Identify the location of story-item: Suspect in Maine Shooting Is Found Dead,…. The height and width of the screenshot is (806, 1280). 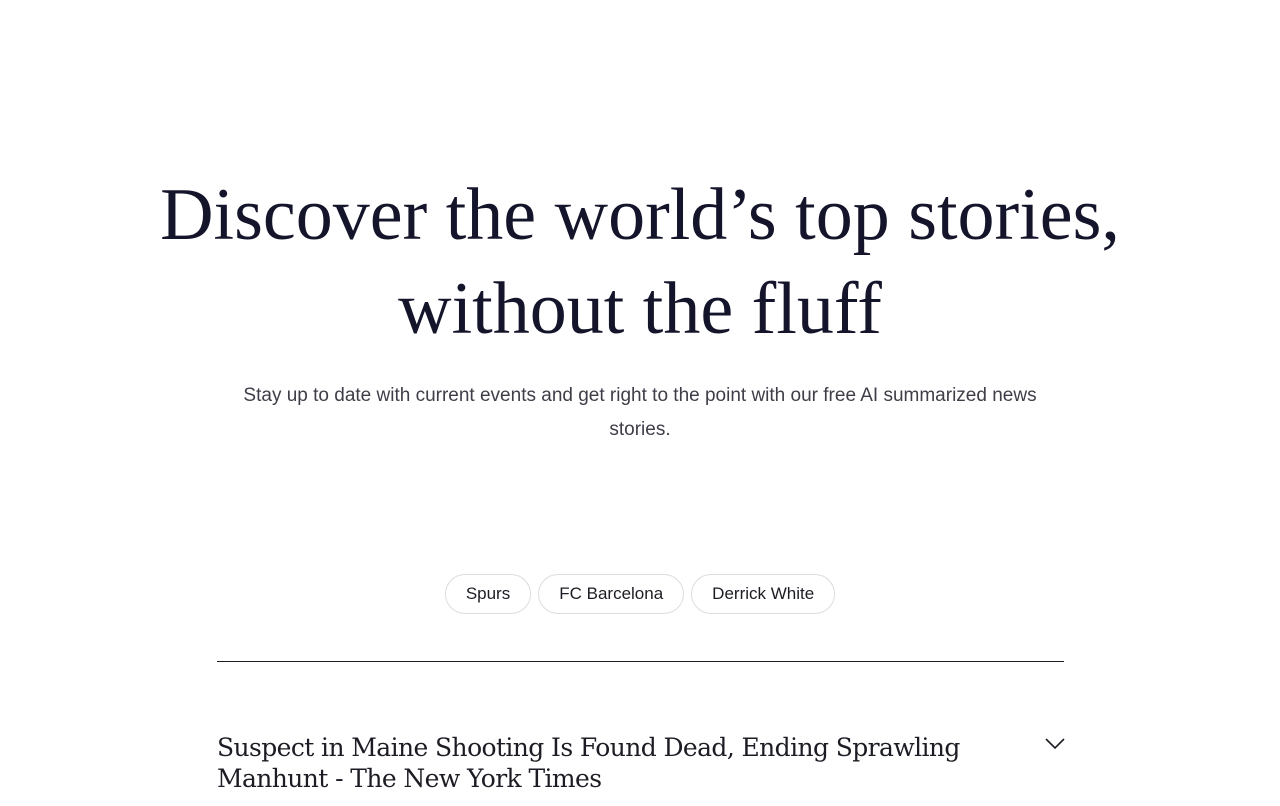
(641, 769).